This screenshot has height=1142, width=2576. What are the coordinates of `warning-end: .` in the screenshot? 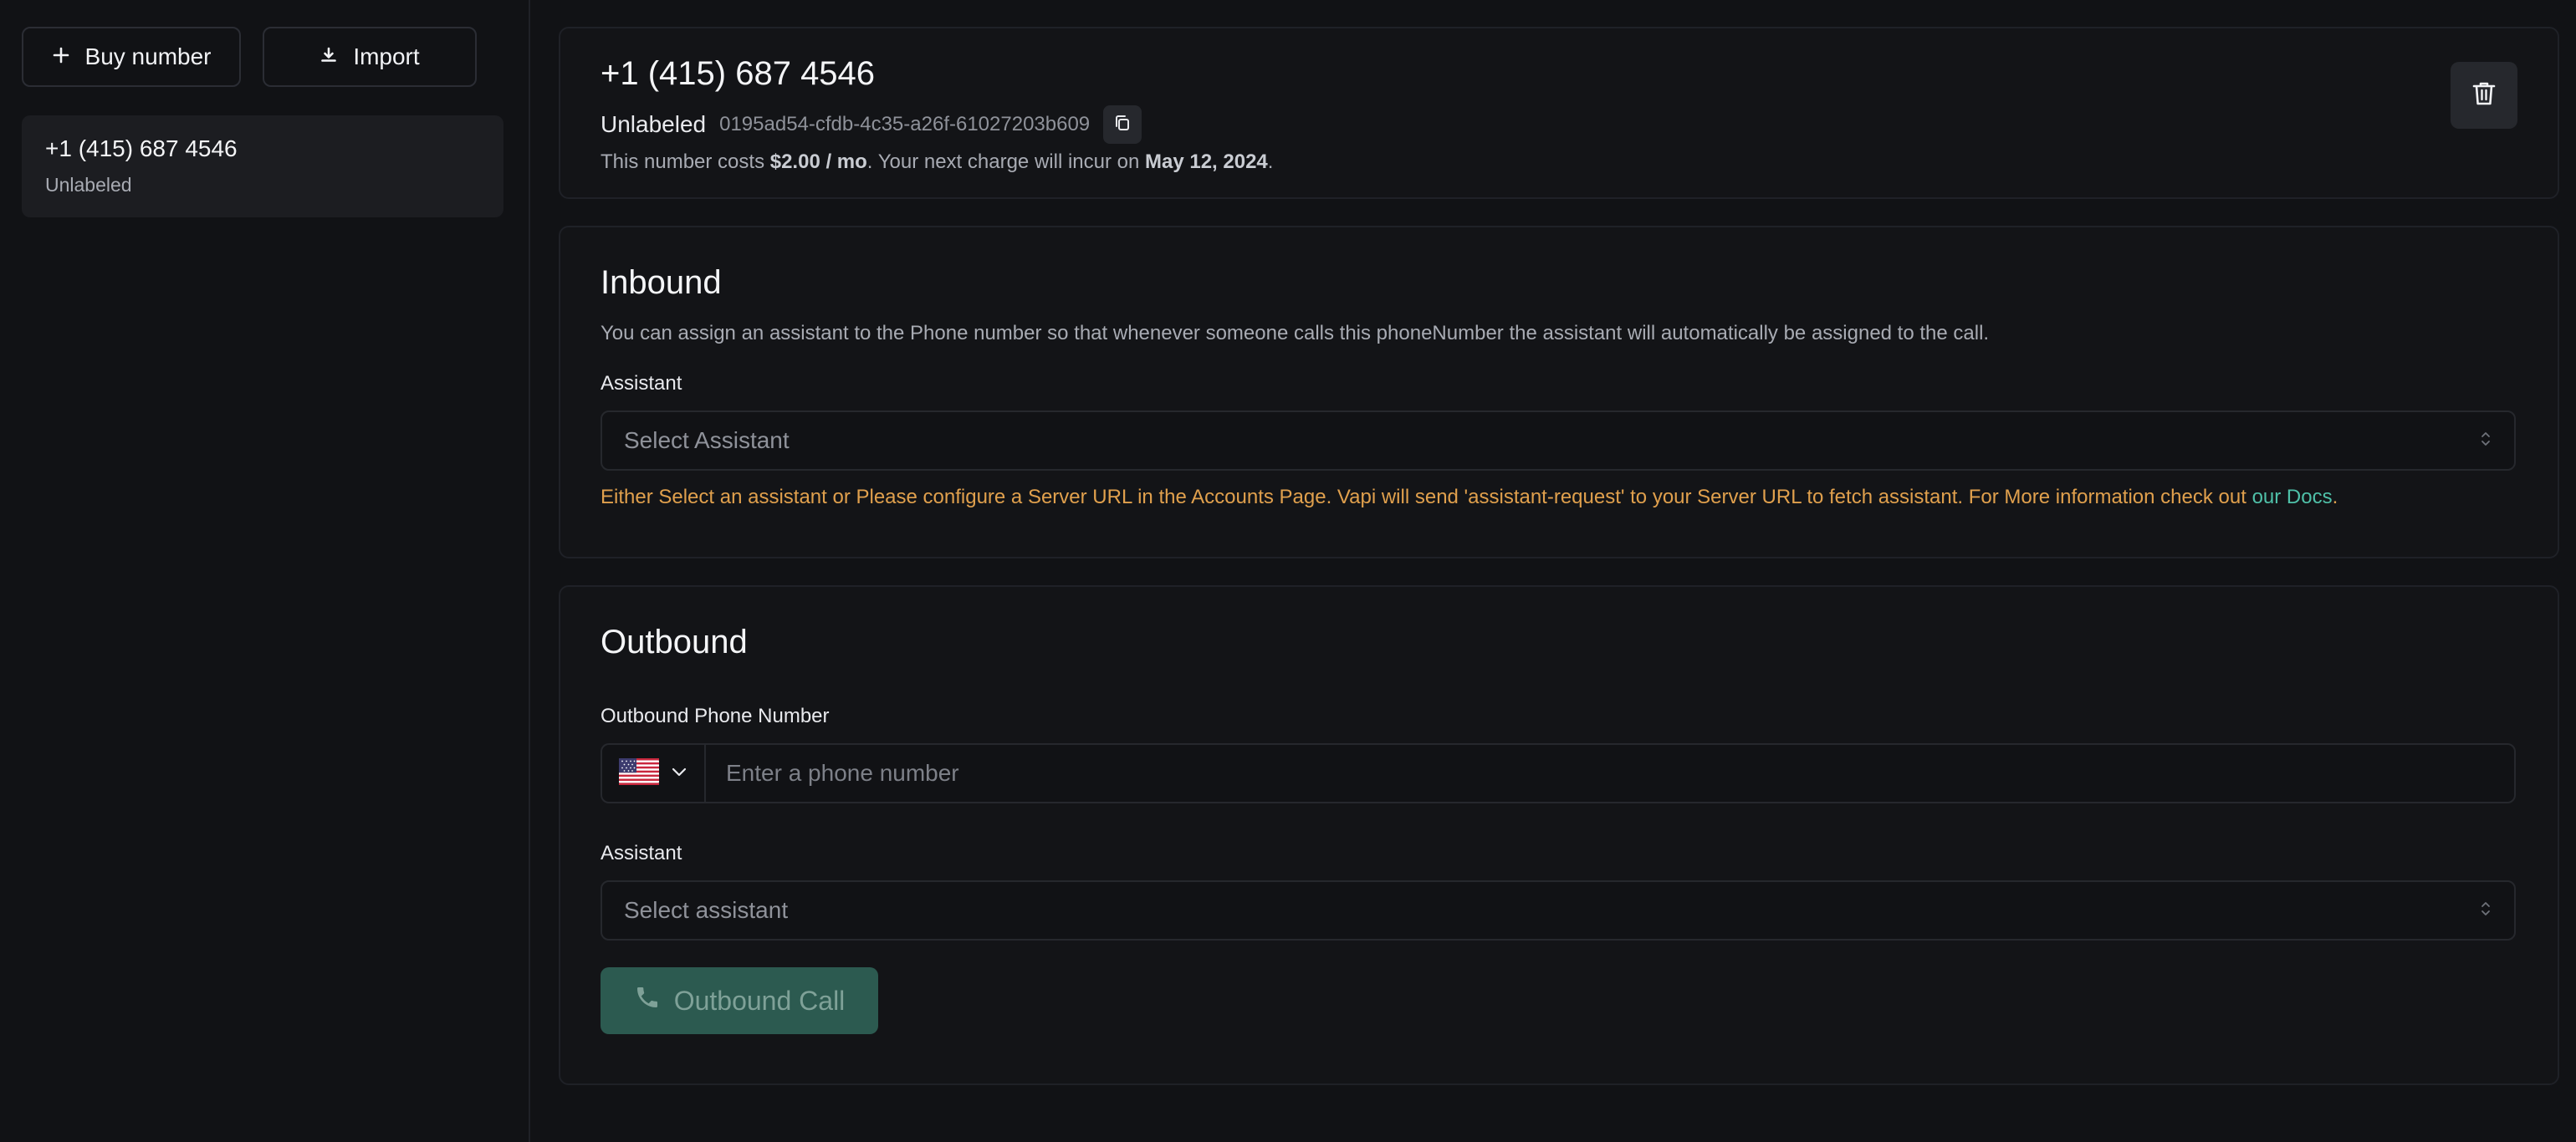 It's located at (2335, 497).